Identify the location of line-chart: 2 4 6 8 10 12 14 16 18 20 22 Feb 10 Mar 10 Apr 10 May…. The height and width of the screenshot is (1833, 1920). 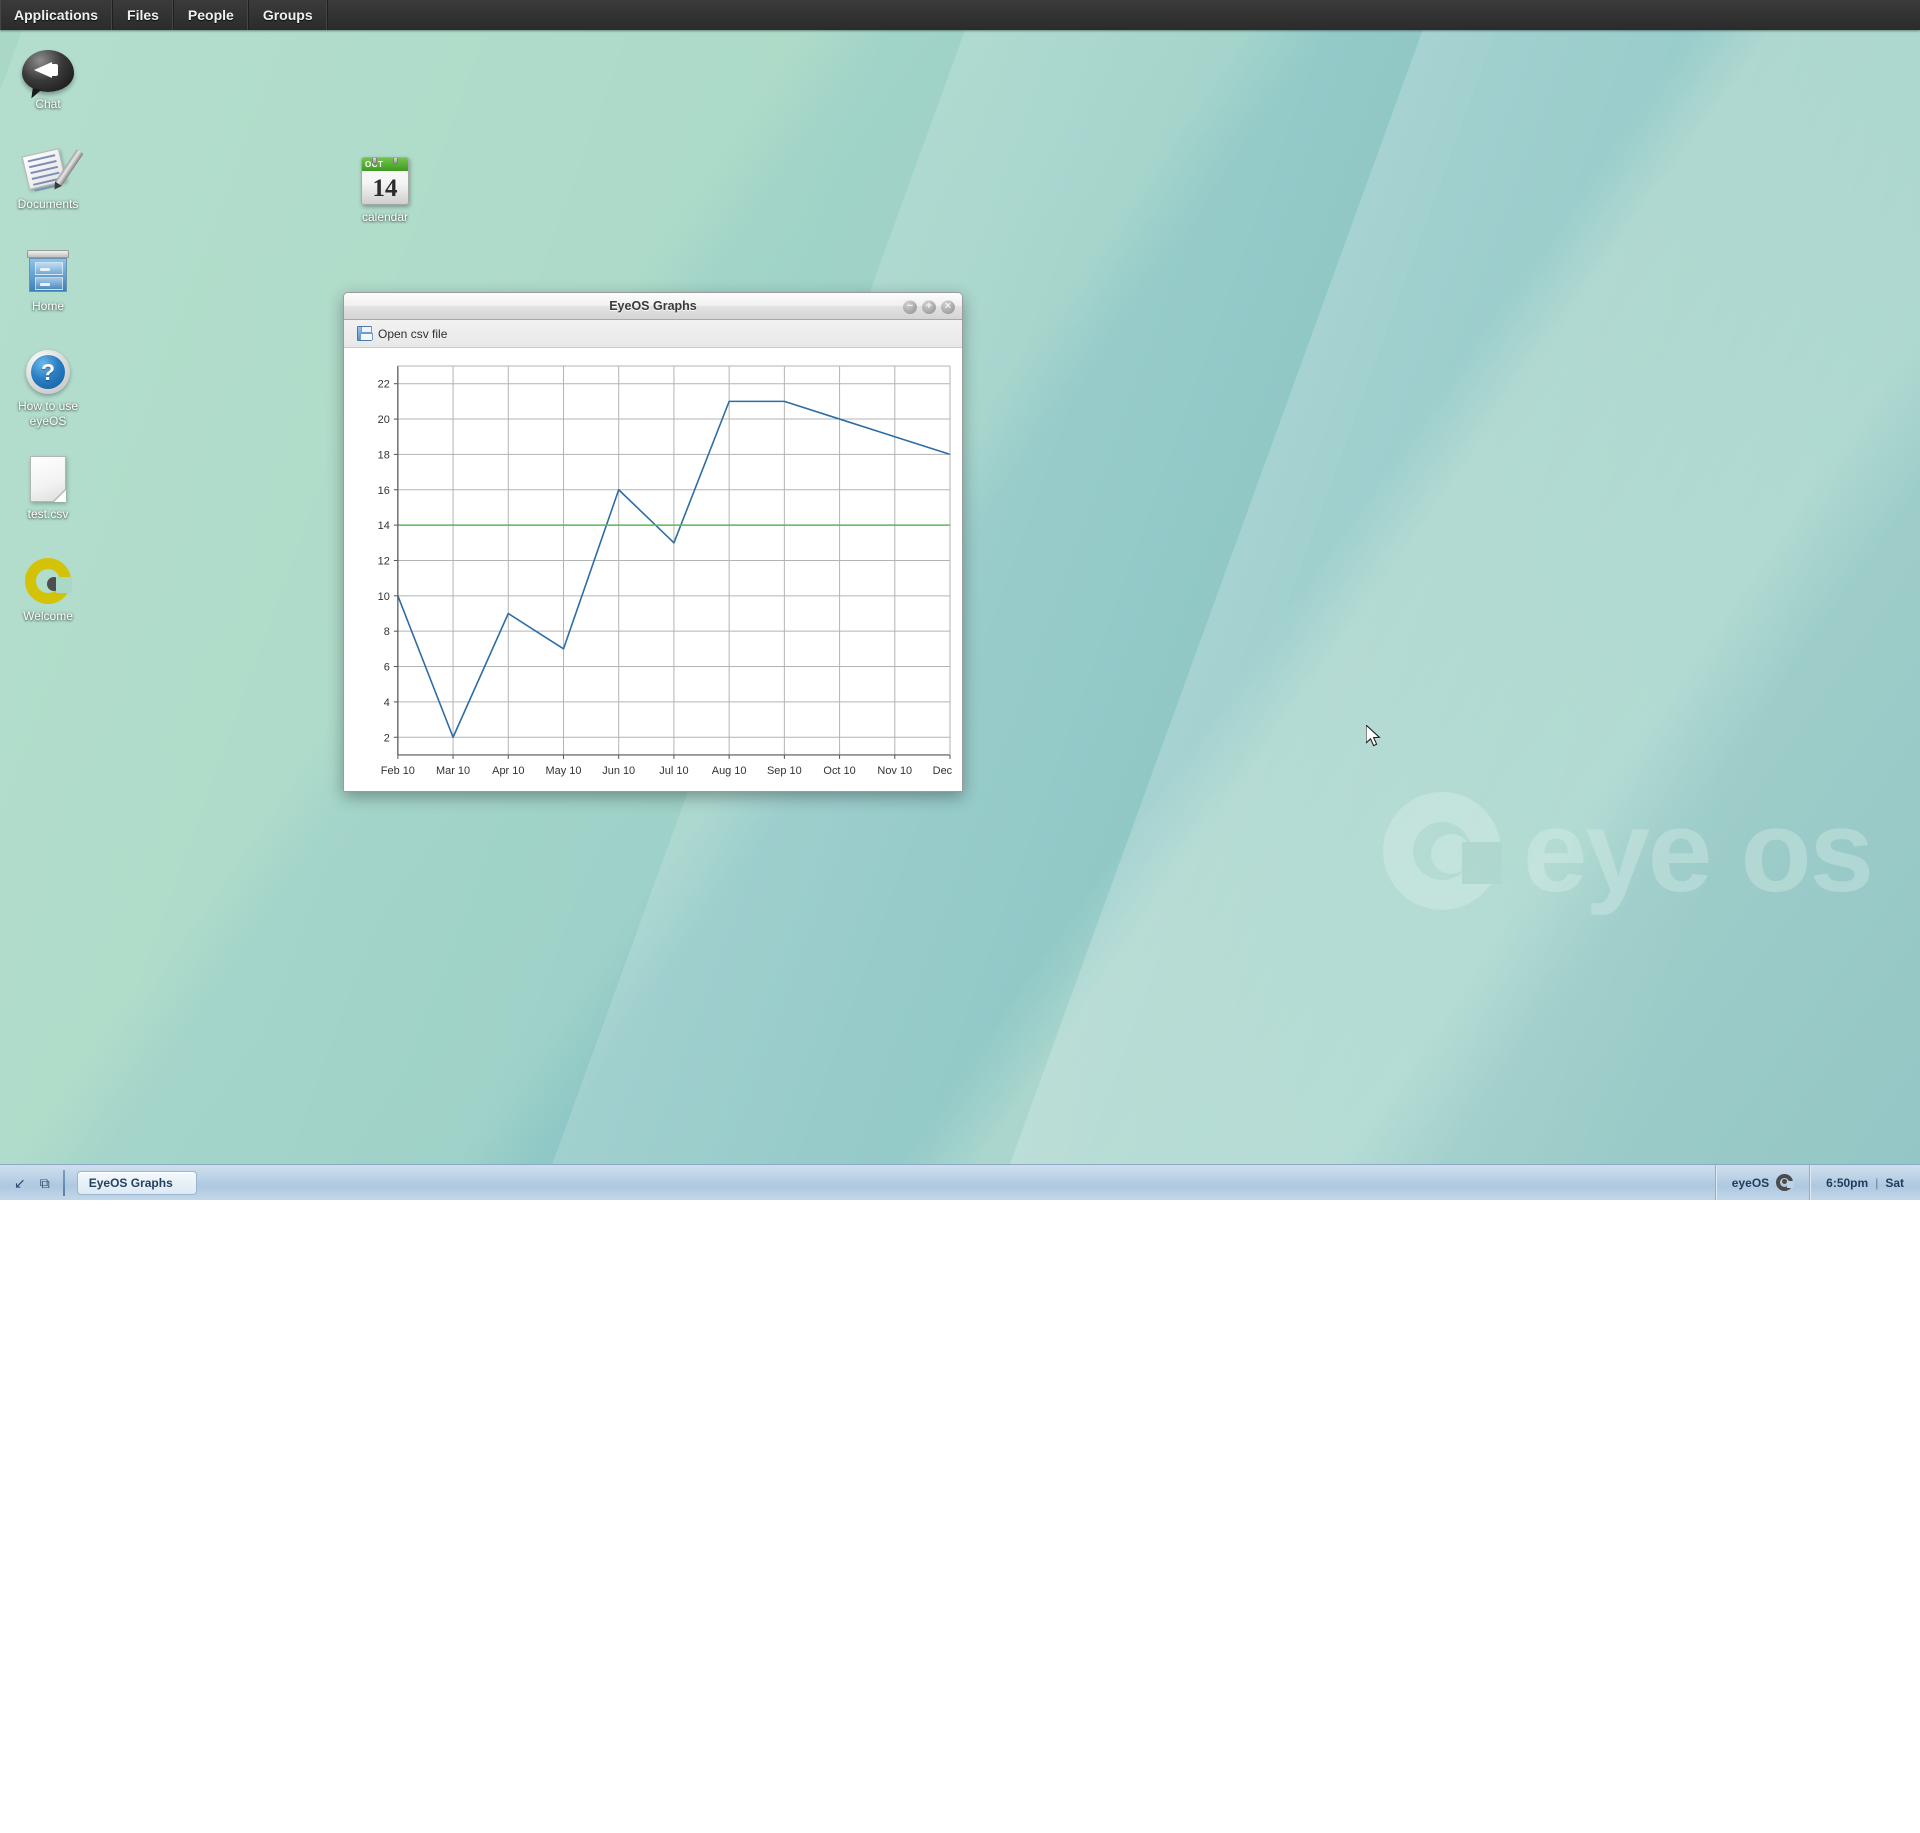
(653, 571).